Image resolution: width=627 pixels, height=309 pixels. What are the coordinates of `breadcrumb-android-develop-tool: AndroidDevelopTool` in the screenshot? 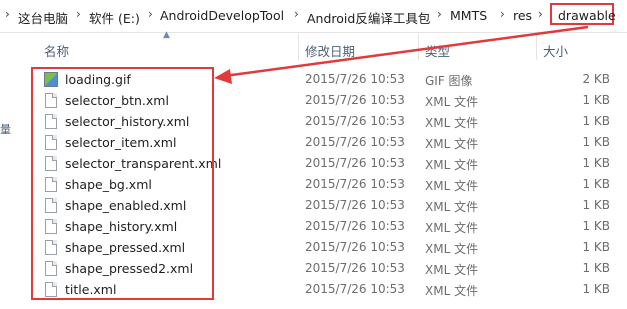 It's located at (222, 15).